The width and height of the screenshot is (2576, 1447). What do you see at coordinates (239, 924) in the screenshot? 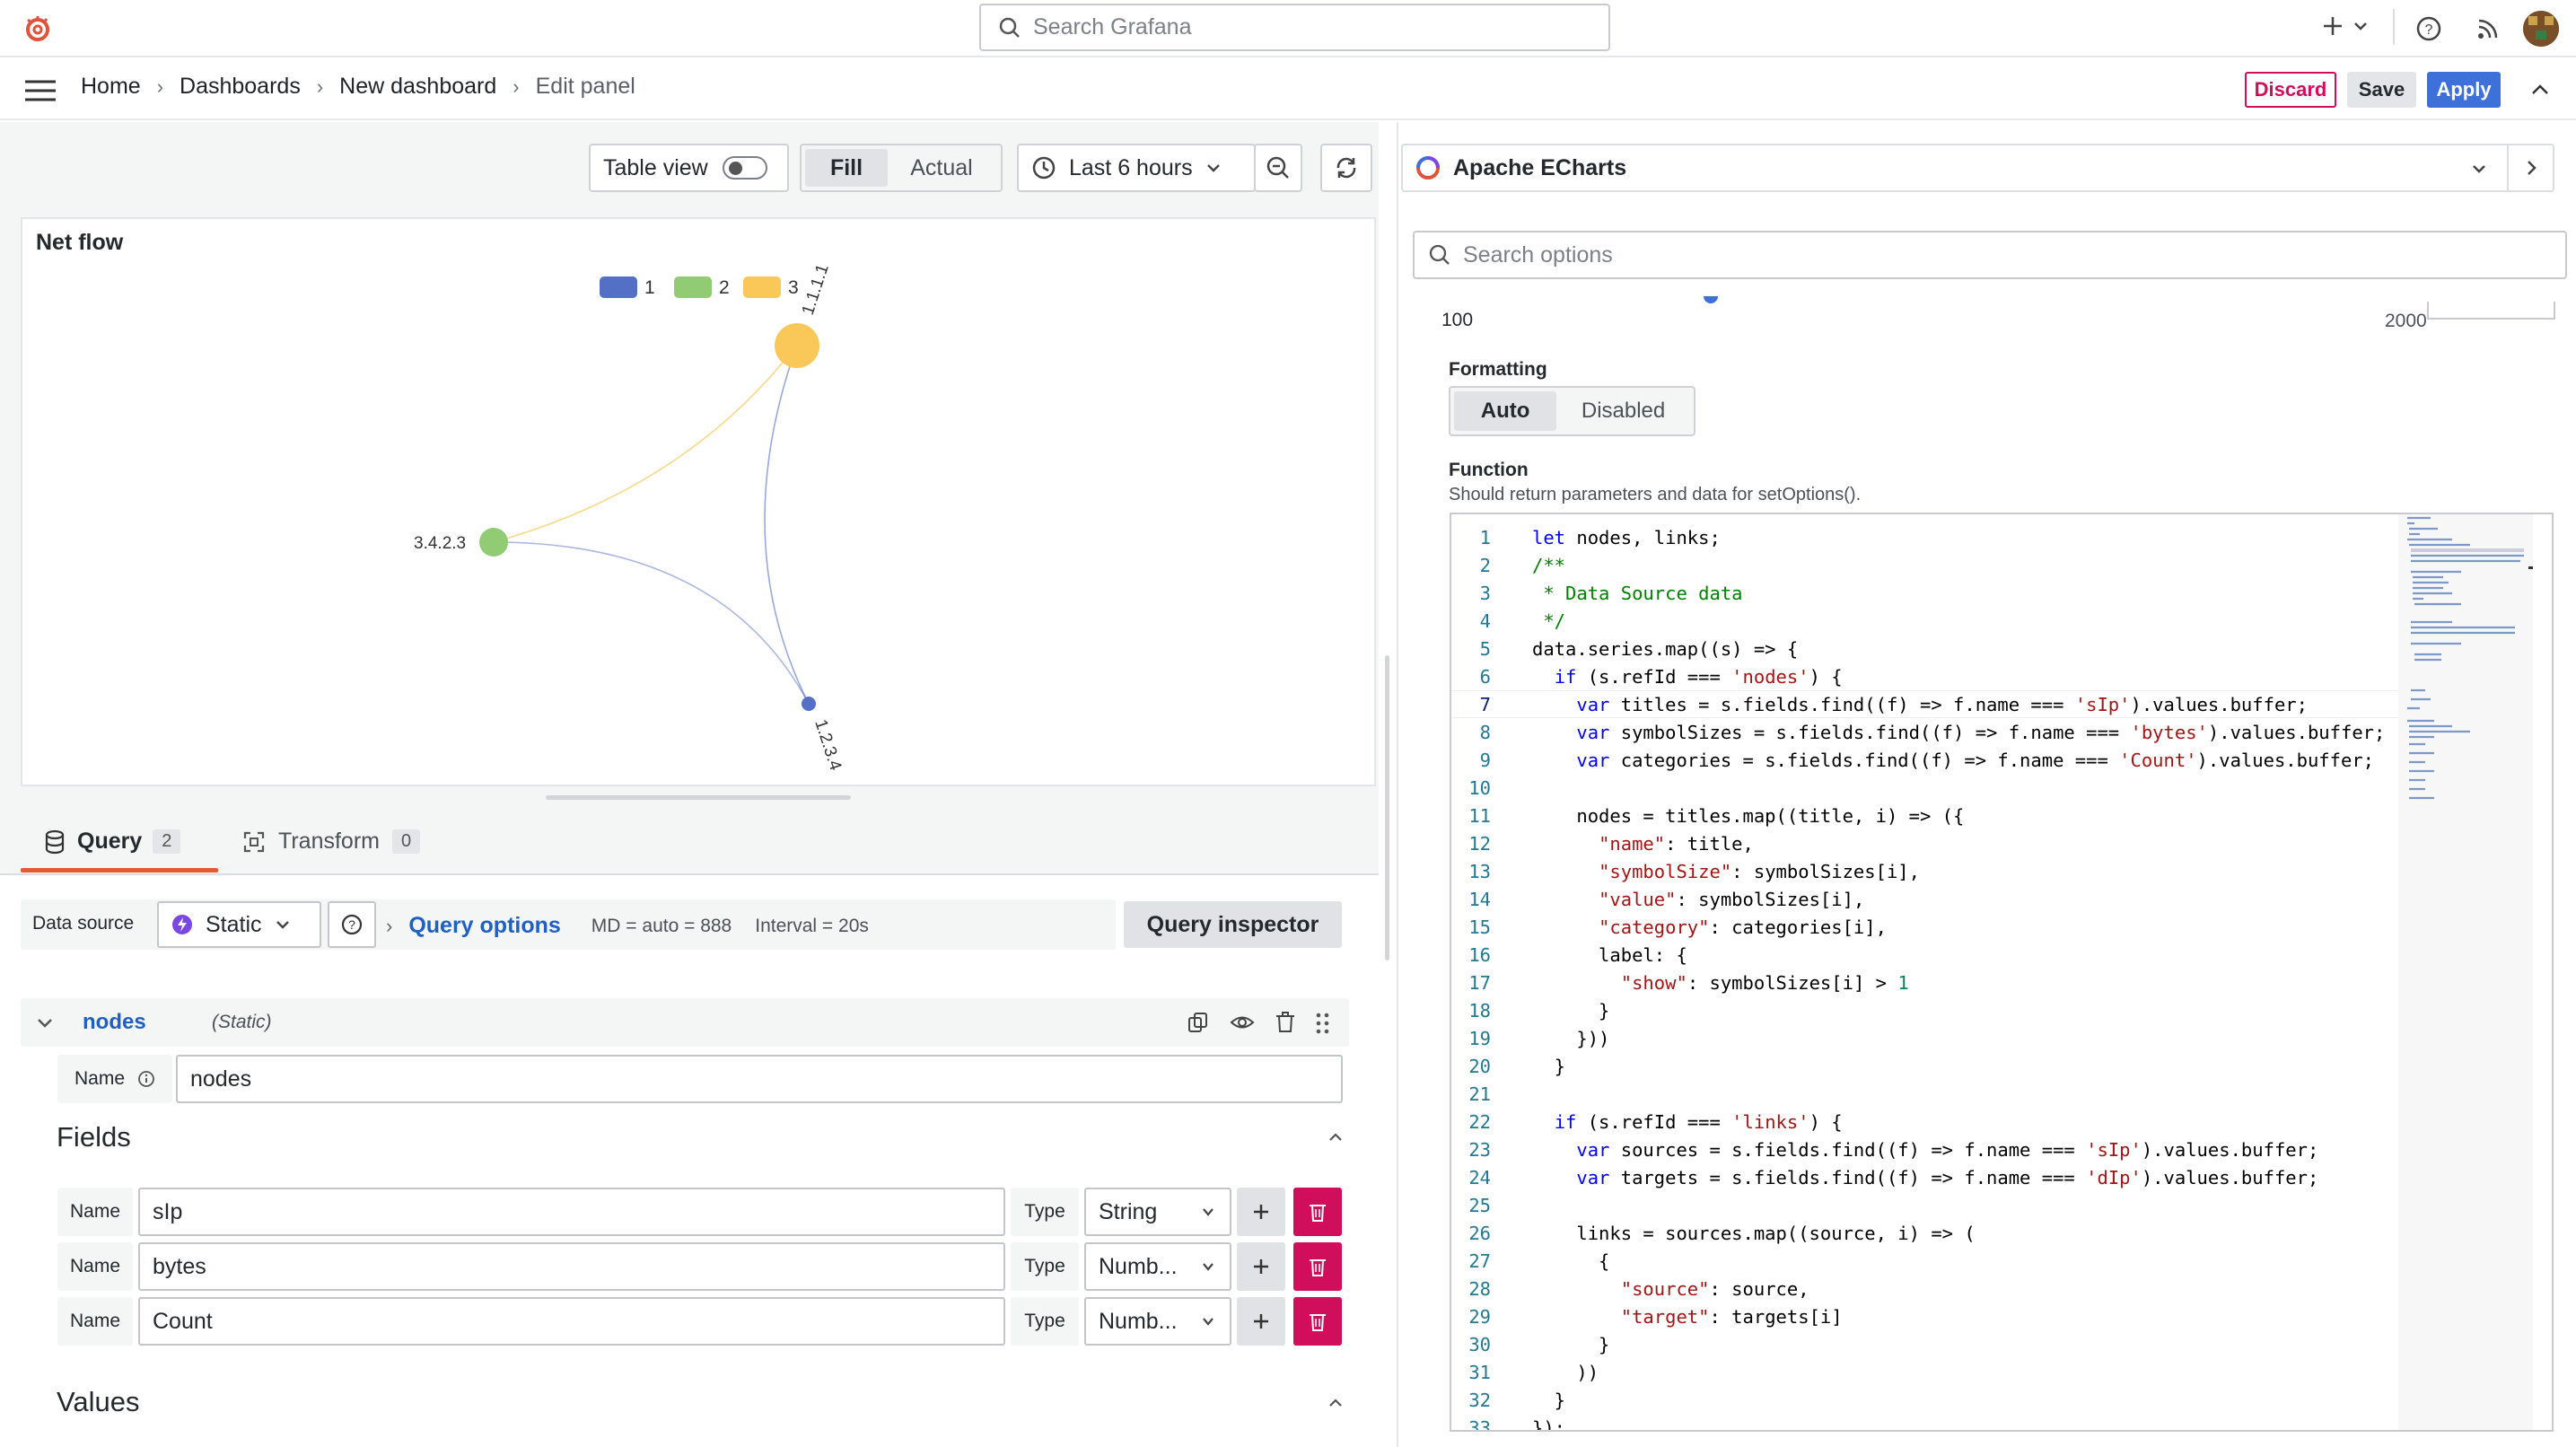
I see `datasource-picker: Static` at bounding box center [239, 924].